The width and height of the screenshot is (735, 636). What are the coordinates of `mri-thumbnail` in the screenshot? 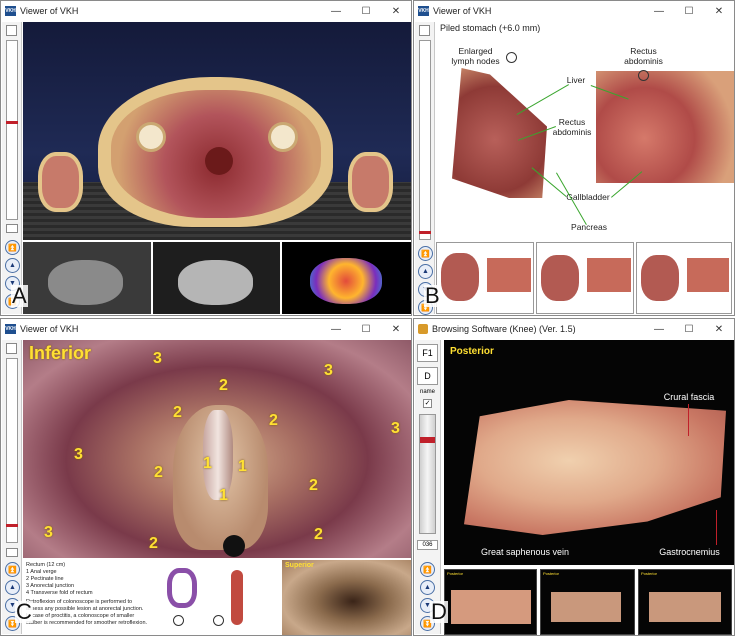 It's located at (87, 278).